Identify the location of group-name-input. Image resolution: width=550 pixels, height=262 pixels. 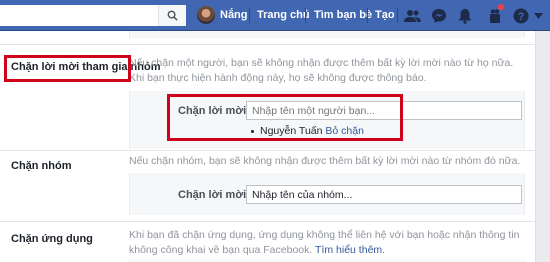
(384, 194).